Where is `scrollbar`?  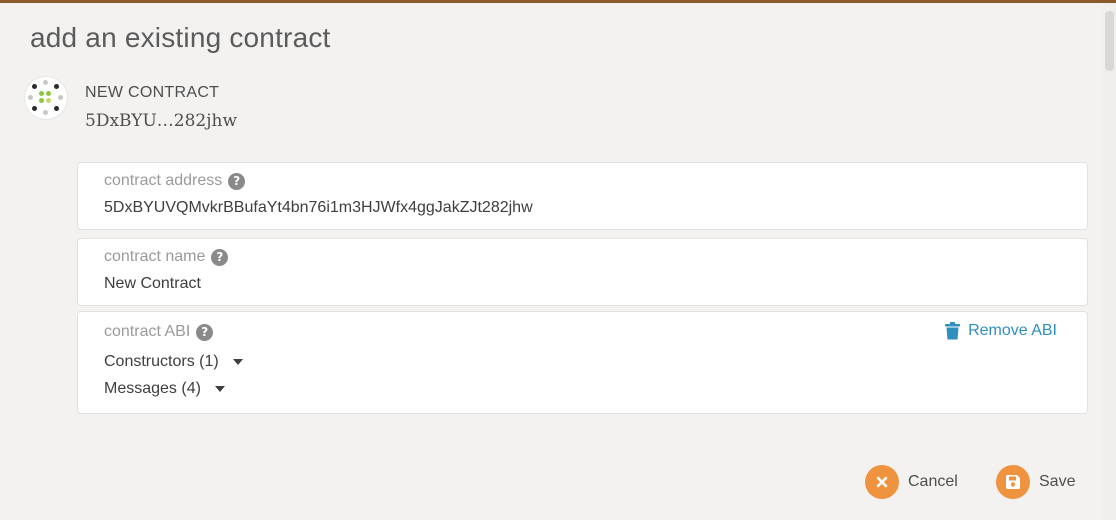 scrollbar is located at coordinates (1109, 261).